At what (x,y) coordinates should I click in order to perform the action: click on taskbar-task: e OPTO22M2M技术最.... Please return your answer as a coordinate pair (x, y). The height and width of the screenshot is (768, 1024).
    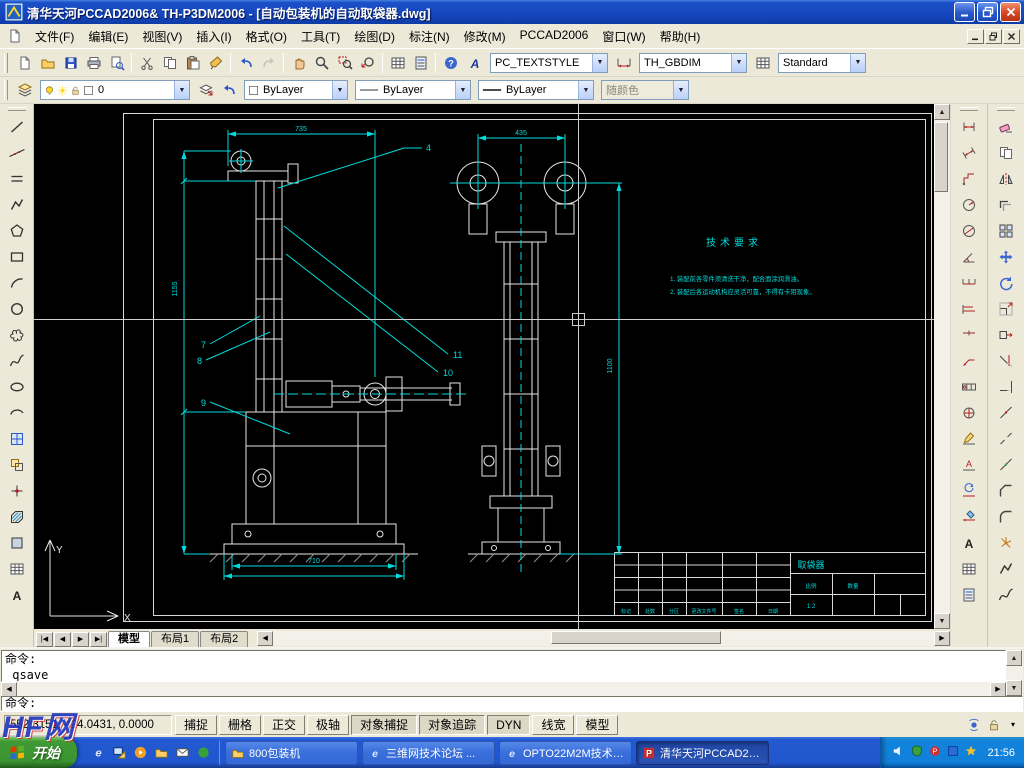
    Looking at the image, I should click on (565, 752).